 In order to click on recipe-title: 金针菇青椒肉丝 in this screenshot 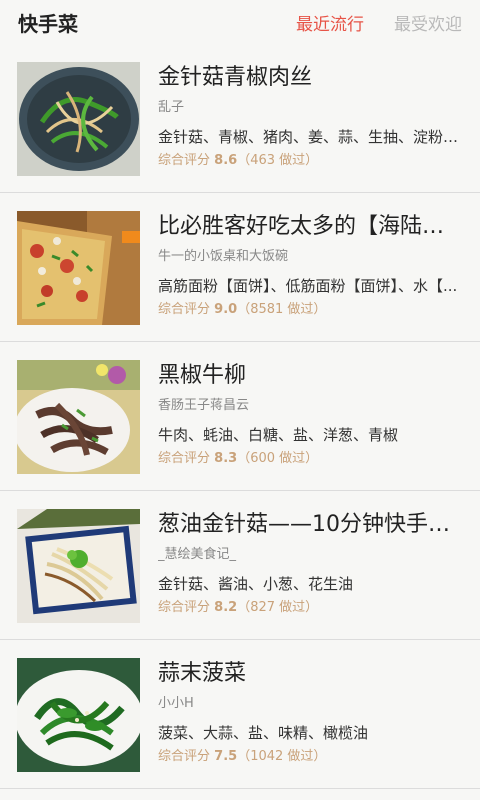, I will do `click(310, 78)`.